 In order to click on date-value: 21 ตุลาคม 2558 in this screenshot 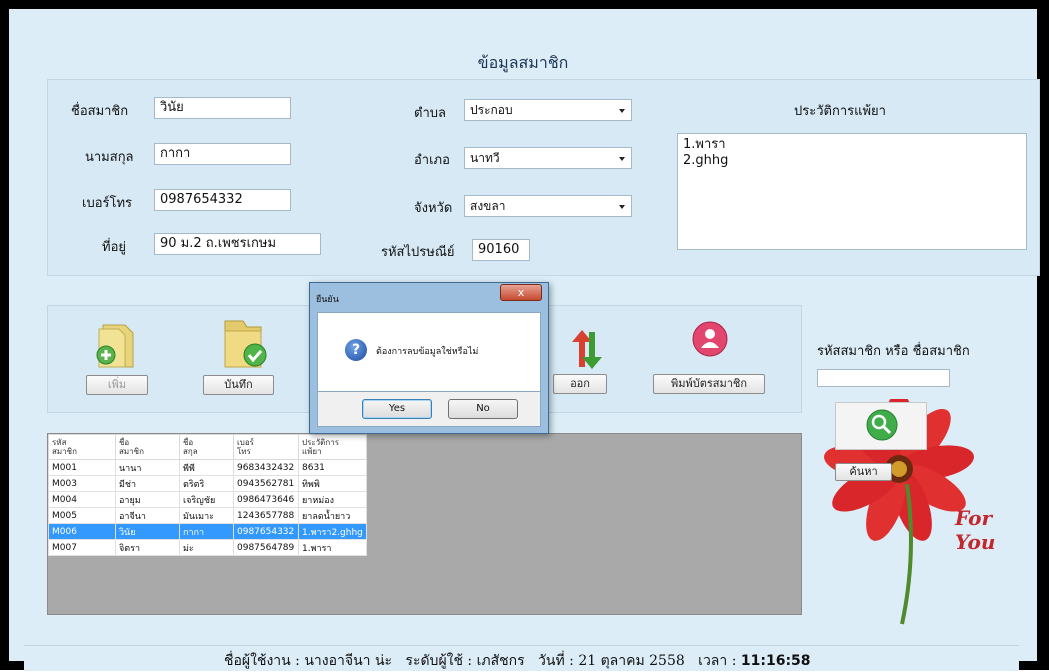, I will do `click(631, 661)`.